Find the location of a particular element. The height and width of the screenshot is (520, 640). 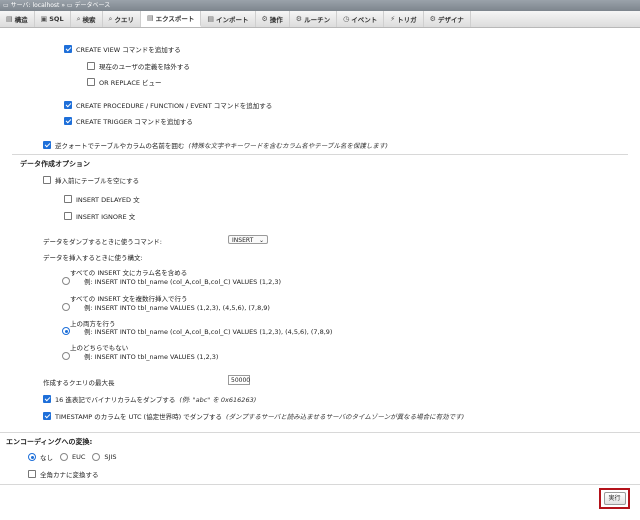

encoding-none-radio is located at coordinates (32, 457).